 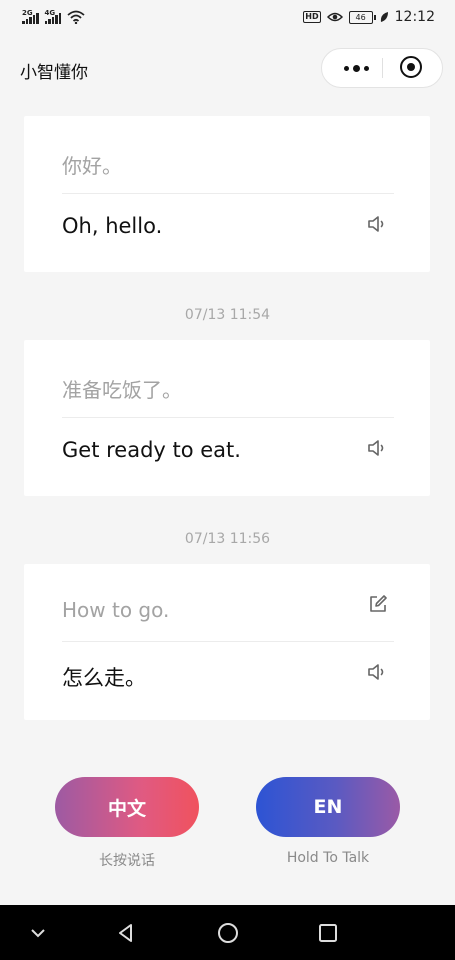 I want to click on source-text: 准备吃饭了。, so click(x=122, y=390).